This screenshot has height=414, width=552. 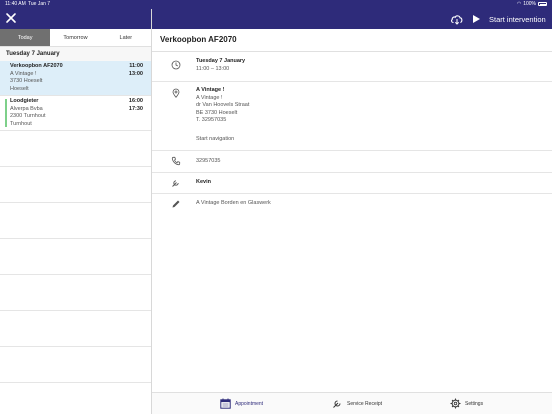 I want to click on clock-icon, so click(x=176, y=65).